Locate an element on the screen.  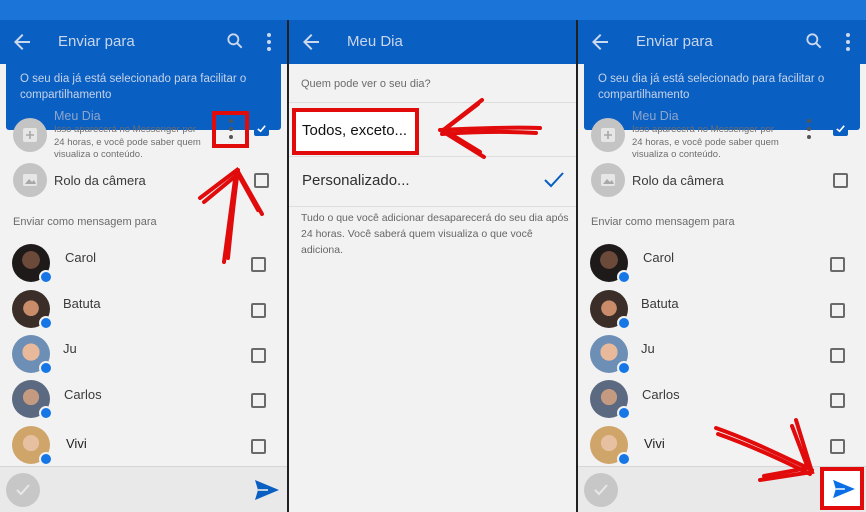
add-story-circle is located at coordinates (30, 135).